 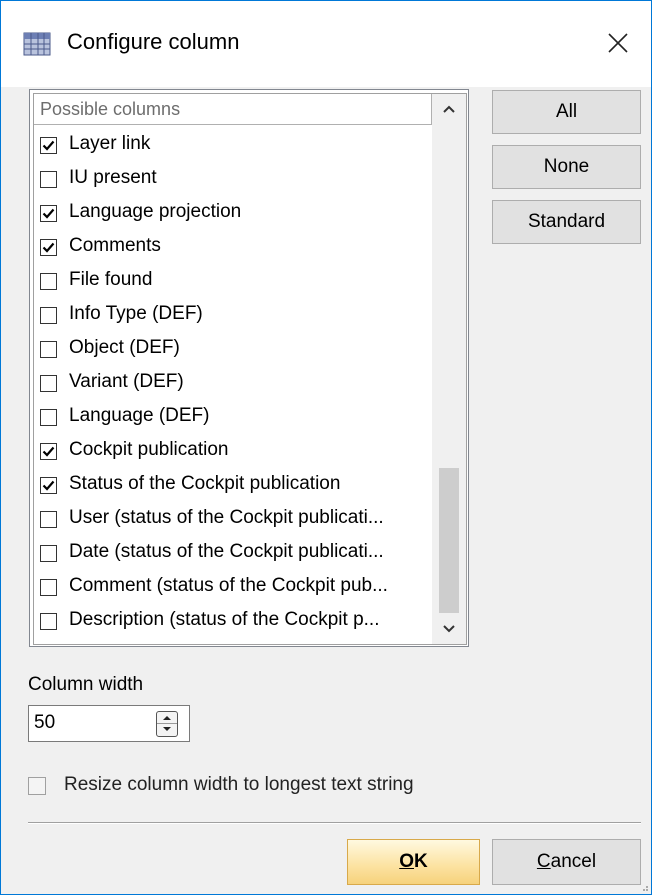 What do you see at coordinates (233, 252) in the screenshot?
I see `list-item: Comments` at bounding box center [233, 252].